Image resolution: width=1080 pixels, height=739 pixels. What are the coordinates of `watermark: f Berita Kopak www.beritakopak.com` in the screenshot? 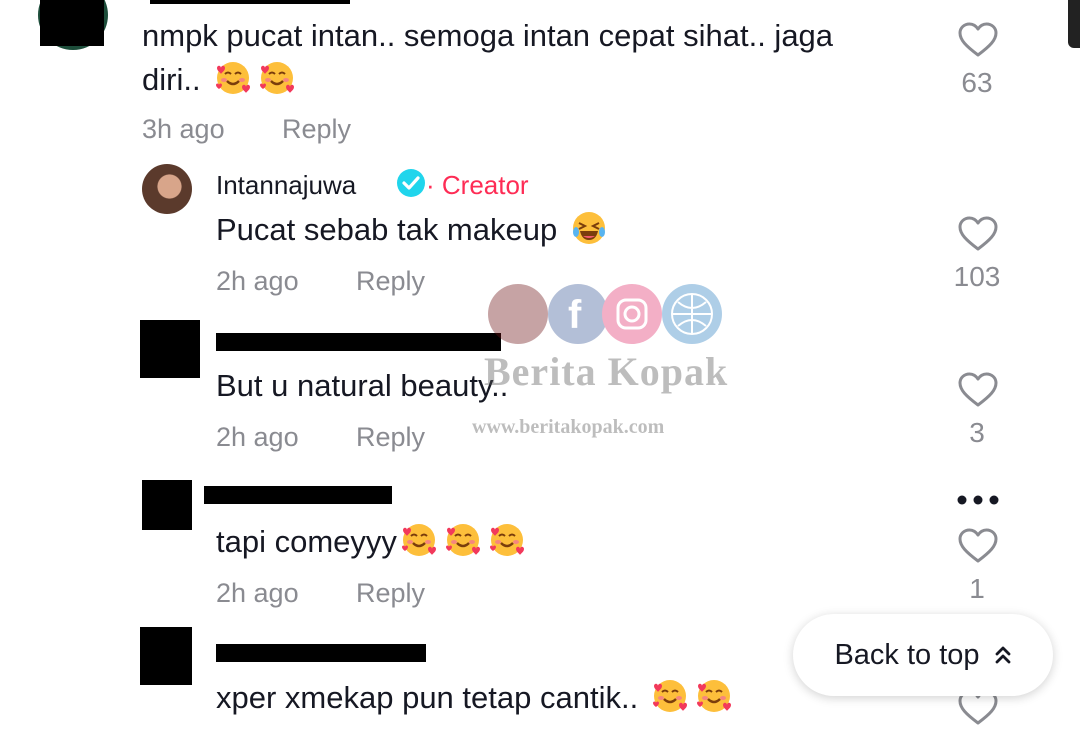 It's located at (620, 362).